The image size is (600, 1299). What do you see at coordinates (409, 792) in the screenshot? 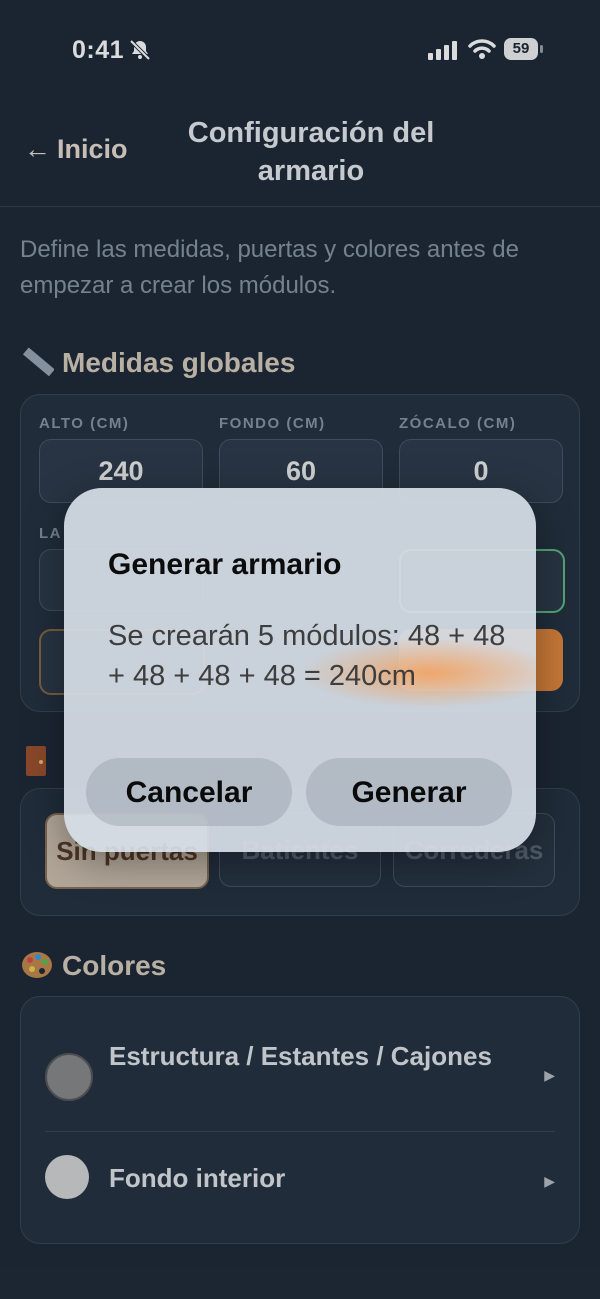
I see `generate-button: Generar` at bounding box center [409, 792].